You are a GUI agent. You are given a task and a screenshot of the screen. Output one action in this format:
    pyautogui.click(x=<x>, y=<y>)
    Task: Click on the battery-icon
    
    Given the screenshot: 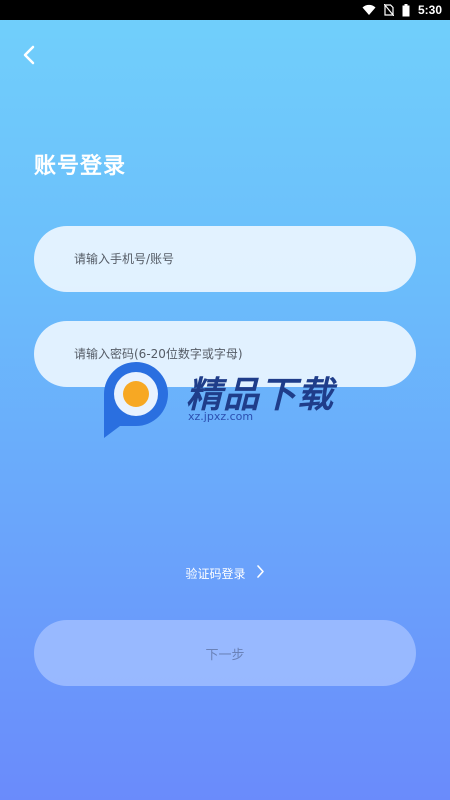 What is the action you would take?
    pyautogui.click(x=406, y=10)
    